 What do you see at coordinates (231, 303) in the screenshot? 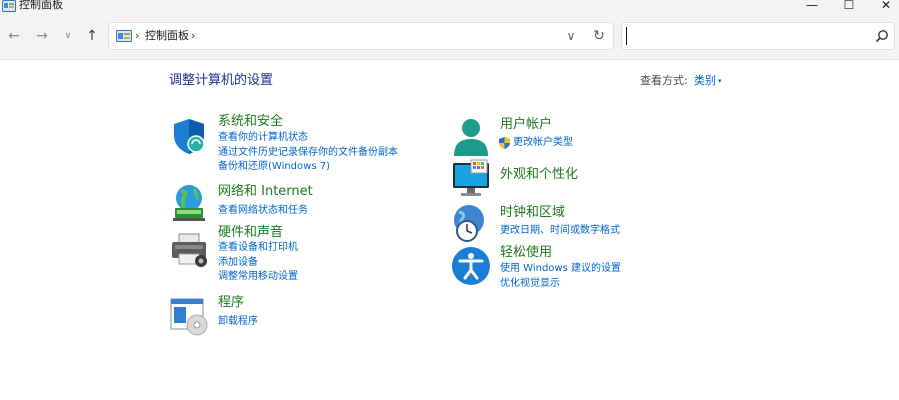
I see `category-programs: 程序` at bounding box center [231, 303].